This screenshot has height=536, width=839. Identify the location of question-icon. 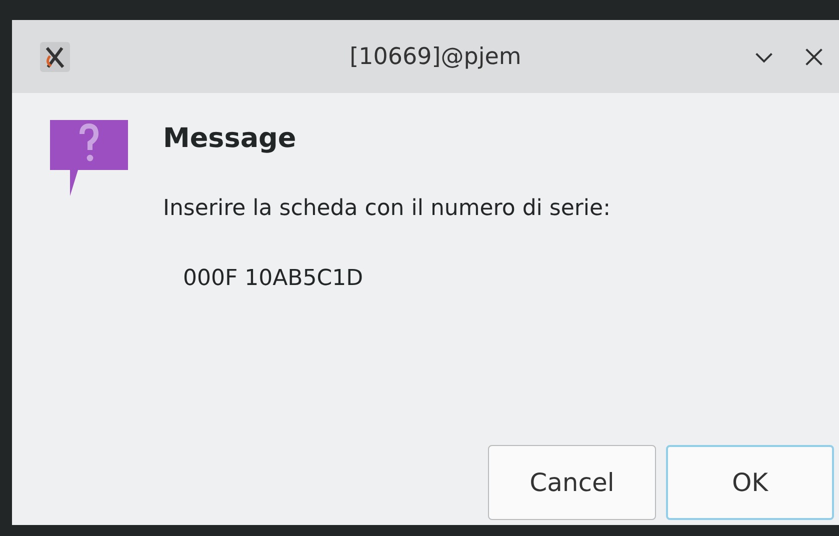
(89, 158).